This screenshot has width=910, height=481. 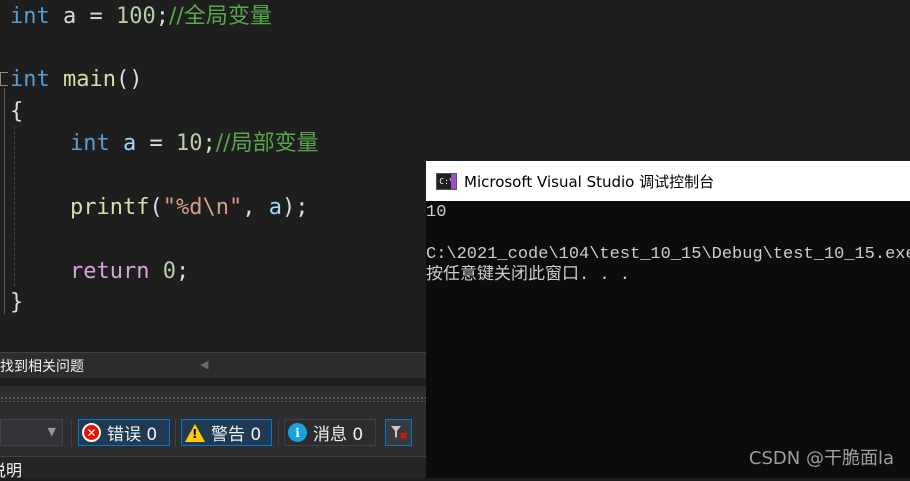 I want to click on indent-guide, so click(x=14, y=206).